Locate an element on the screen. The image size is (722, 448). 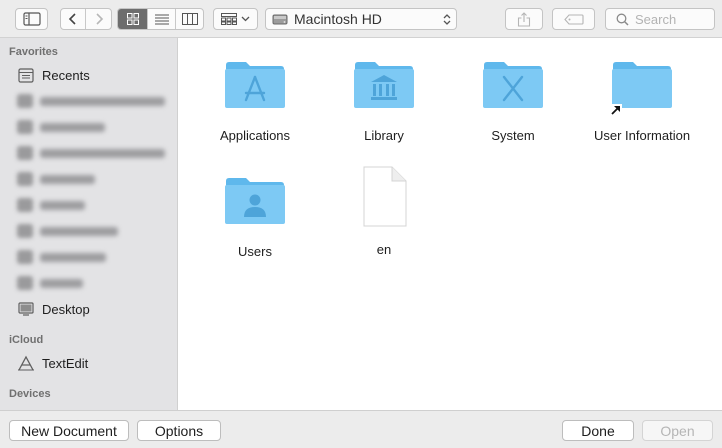
navigation-buttons is located at coordinates (86, 19).